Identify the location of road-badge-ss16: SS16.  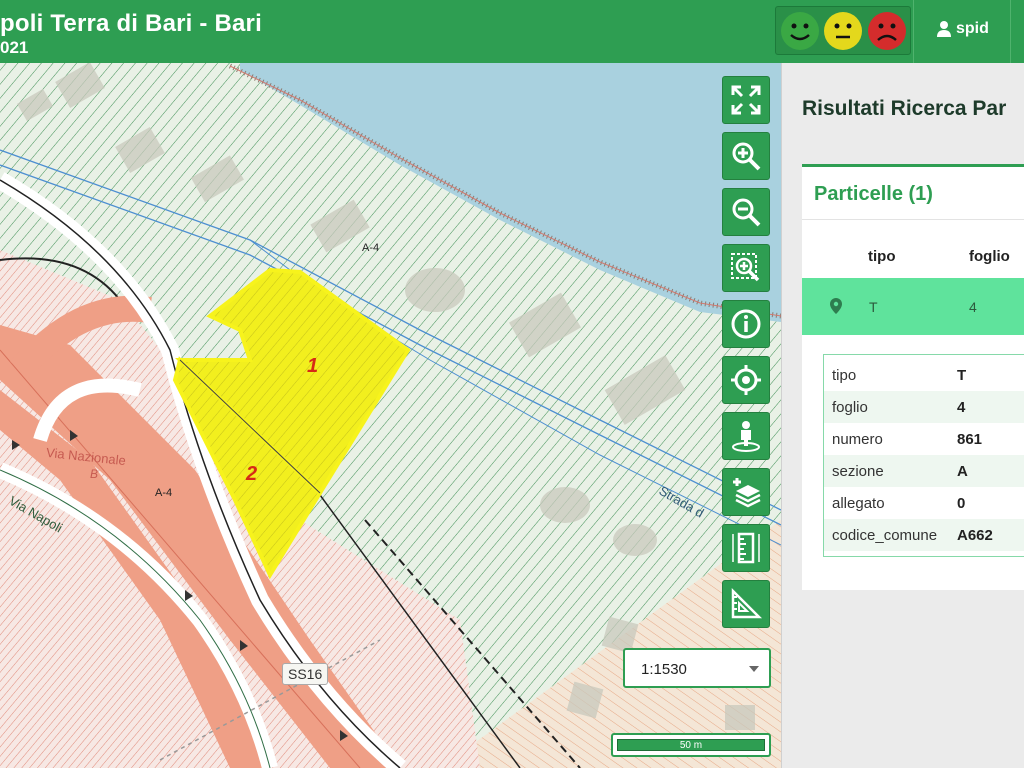
(305, 674).